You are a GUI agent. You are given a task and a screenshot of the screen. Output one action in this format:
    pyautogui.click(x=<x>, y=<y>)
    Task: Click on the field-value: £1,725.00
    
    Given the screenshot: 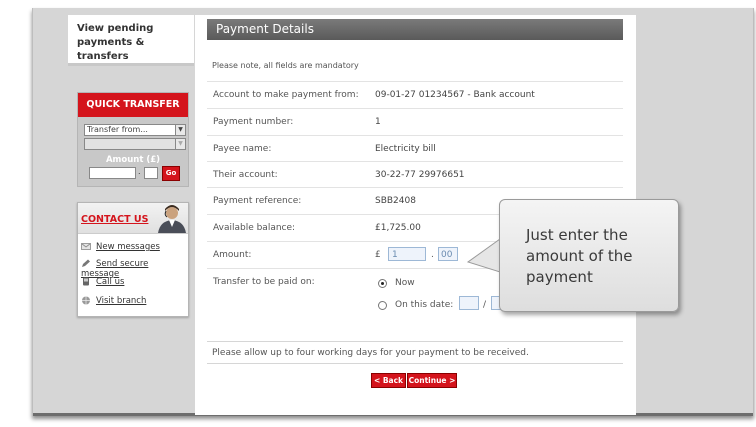 What is the action you would take?
    pyautogui.click(x=398, y=228)
    